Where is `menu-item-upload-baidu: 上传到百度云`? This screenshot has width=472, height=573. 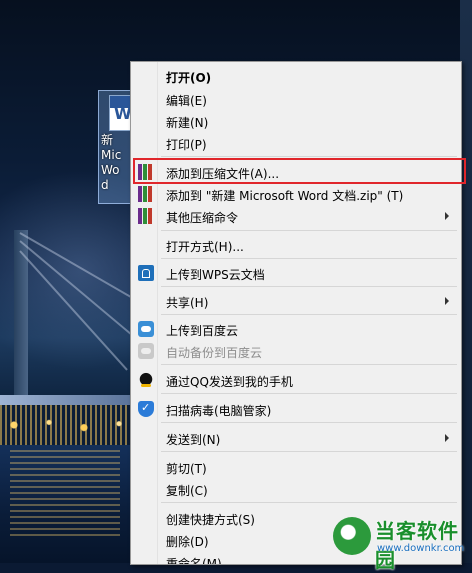
menu-item-upload-baidu: 上传到百度云 is located at coordinates (296, 329).